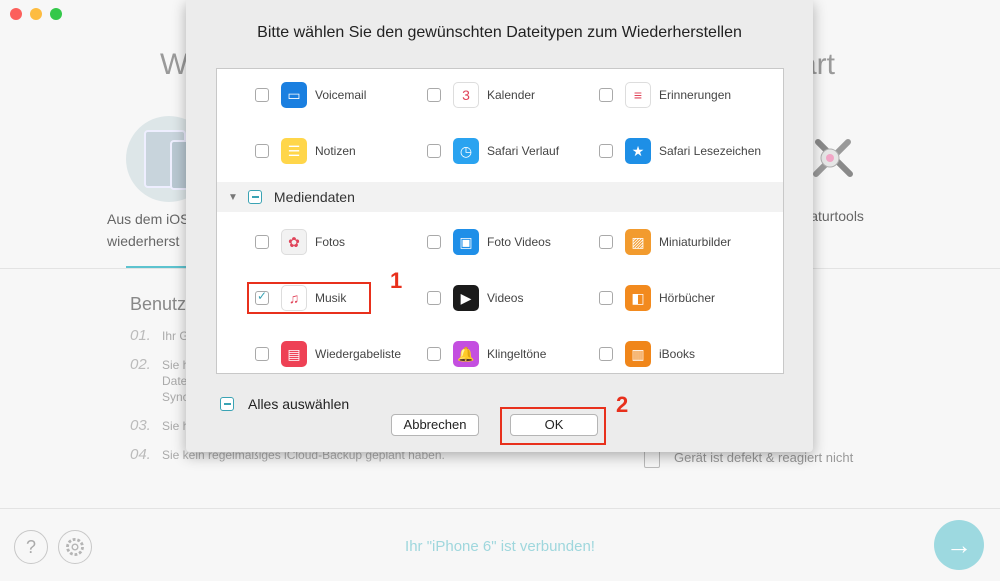 This screenshot has width=1000, height=581. What do you see at coordinates (677, 354) in the screenshot?
I see `file-type-label: iBooks` at bounding box center [677, 354].